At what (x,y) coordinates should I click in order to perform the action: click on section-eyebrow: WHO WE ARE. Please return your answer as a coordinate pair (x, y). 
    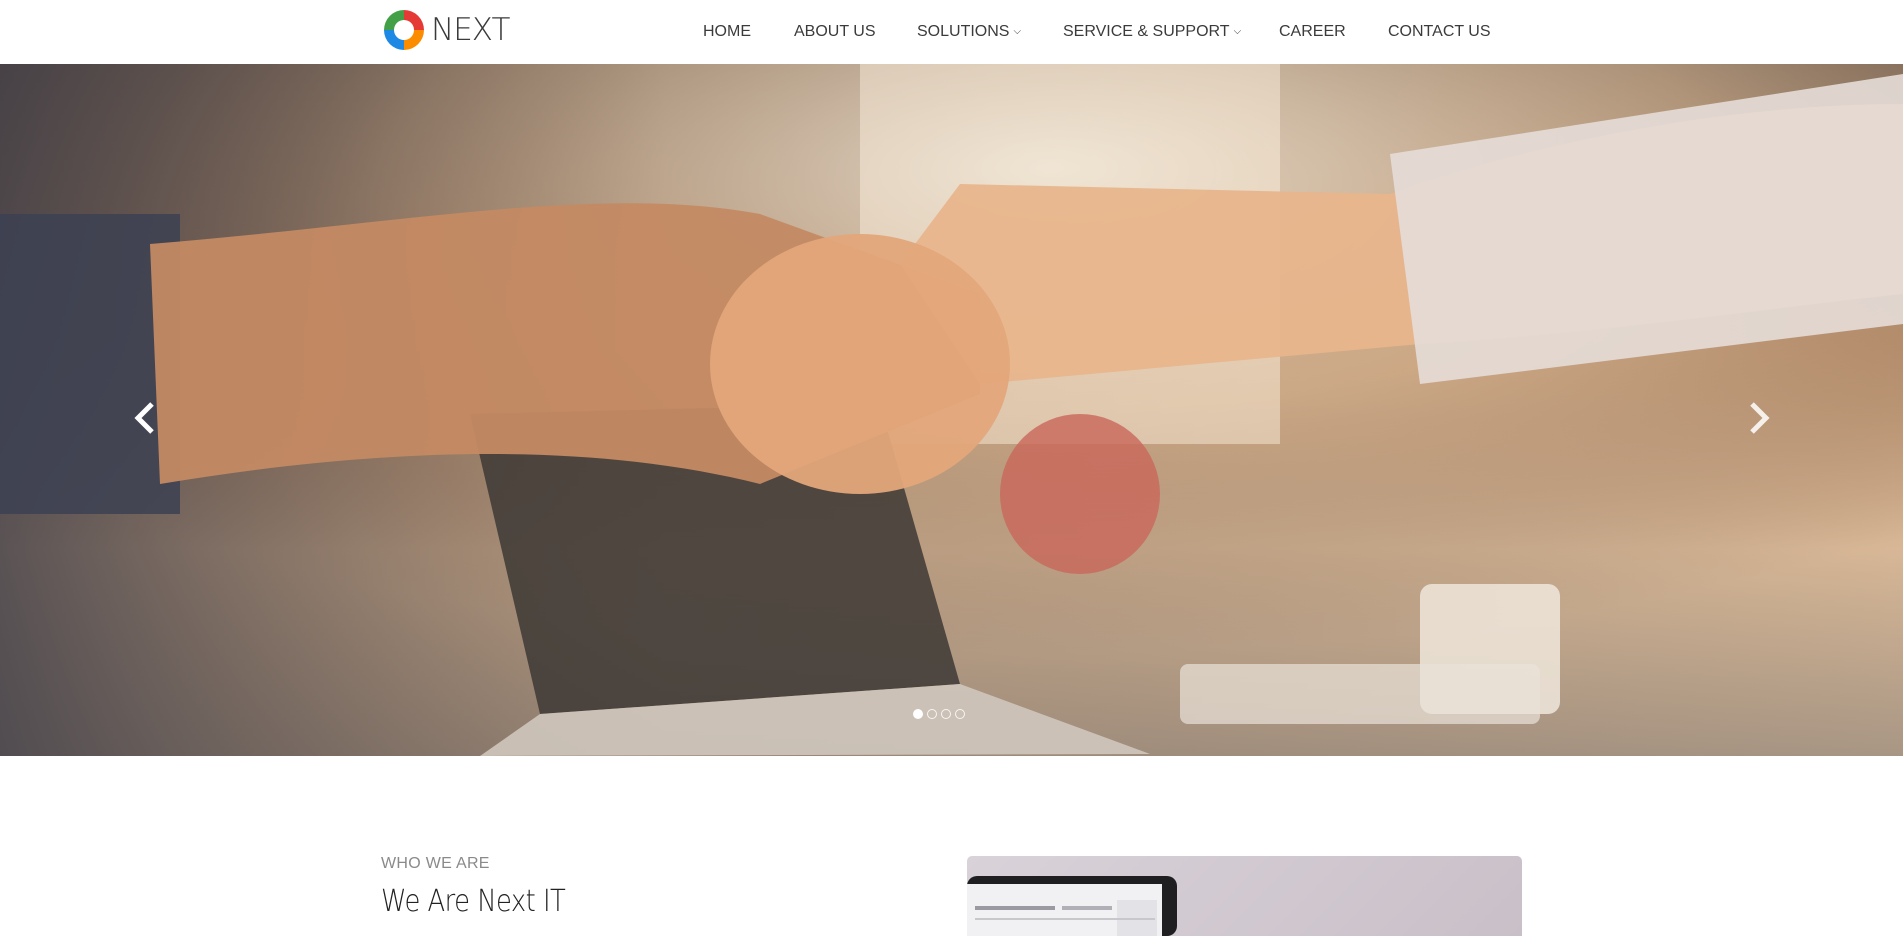
    Looking at the image, I should click on (435, 863).